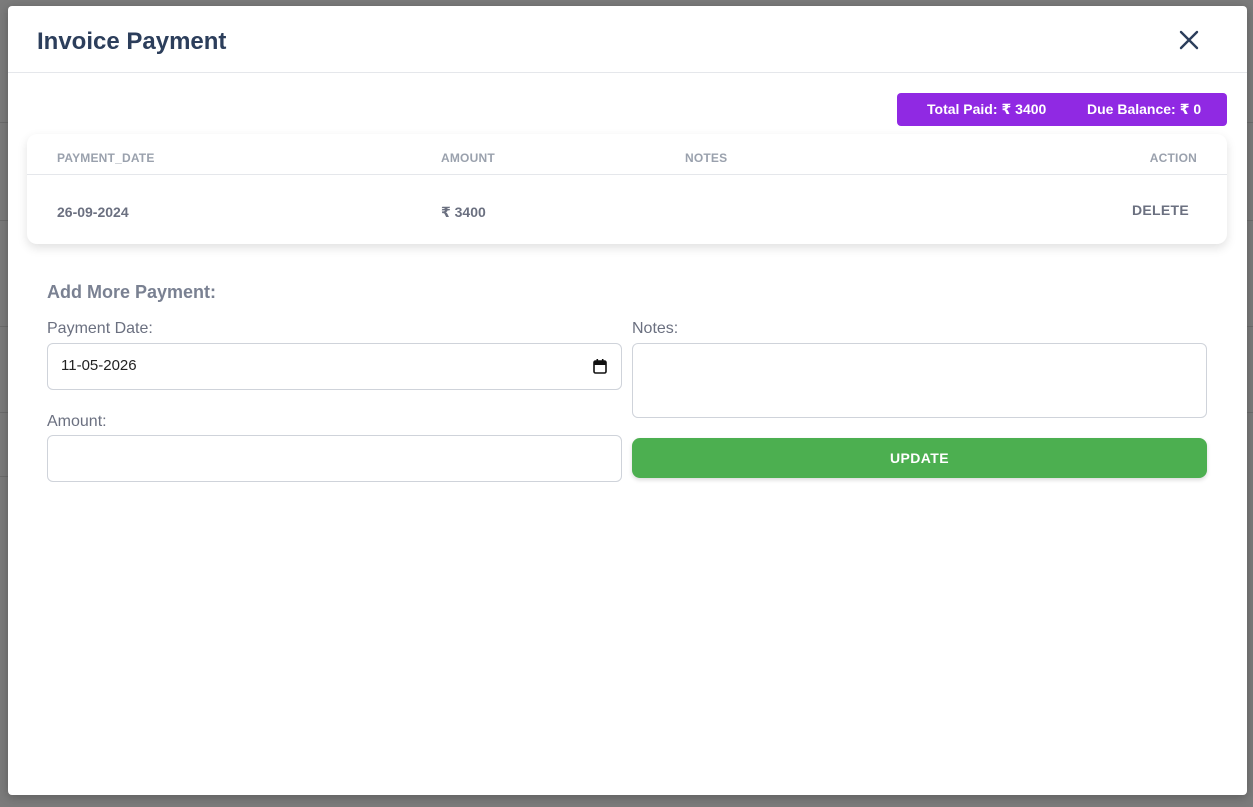 Image resolution: width=1253 pixels, height=807 pixels. What do you see at coordinates (919, 380) in the screenshot?
I see `notes-field` at bounding box center [919, 380].